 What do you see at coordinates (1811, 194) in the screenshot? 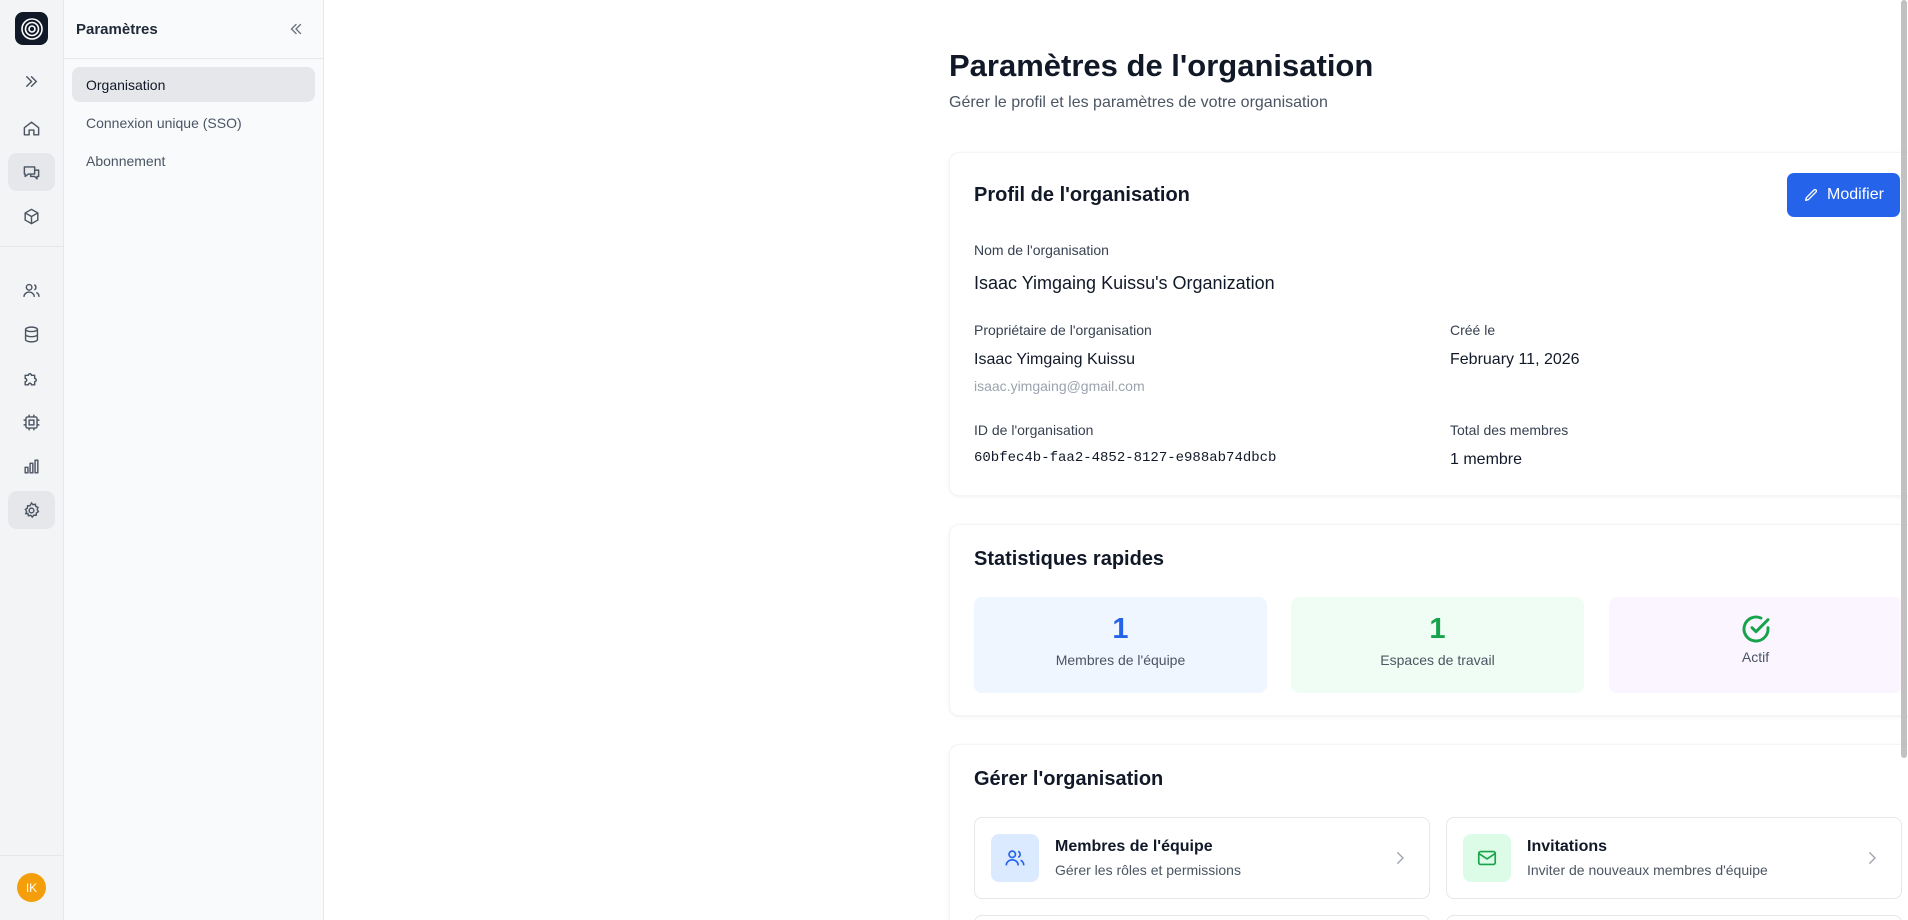
I see `pencil-icon` at bounding box center [1811, 194].